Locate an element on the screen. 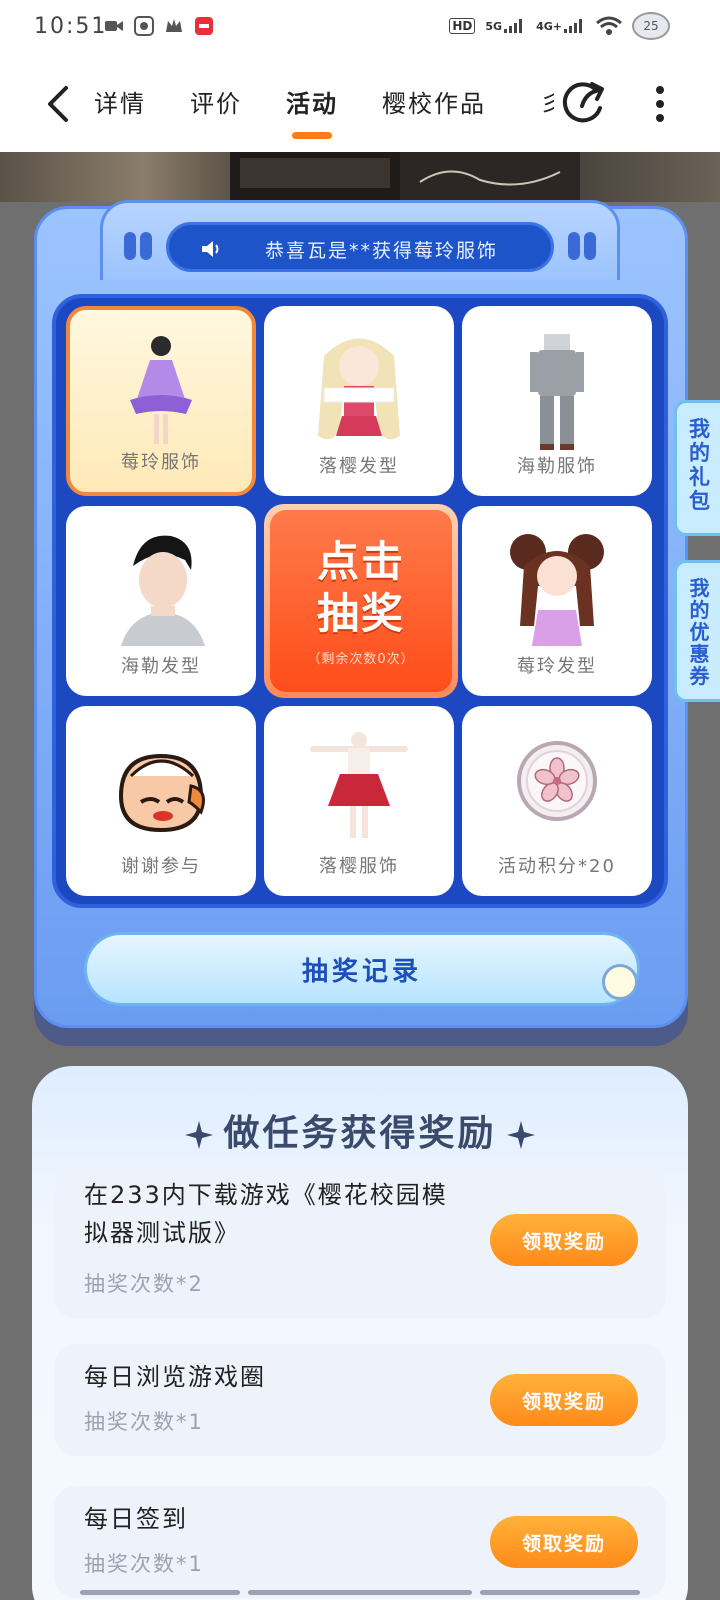  draw-lottery-button: 点击 抽奖 （剩余次数0次） is located at coordinates (361, 601).